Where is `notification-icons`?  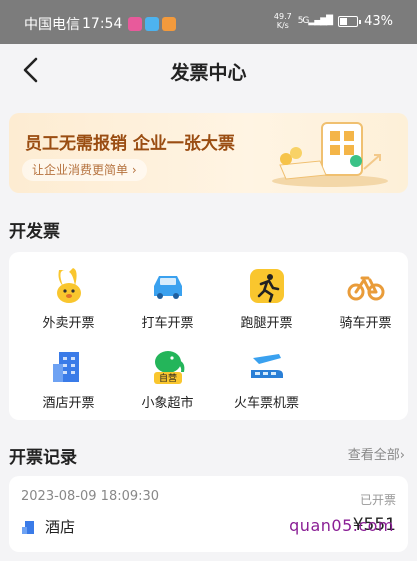 notification-icons is located at coordinates (152, 24).